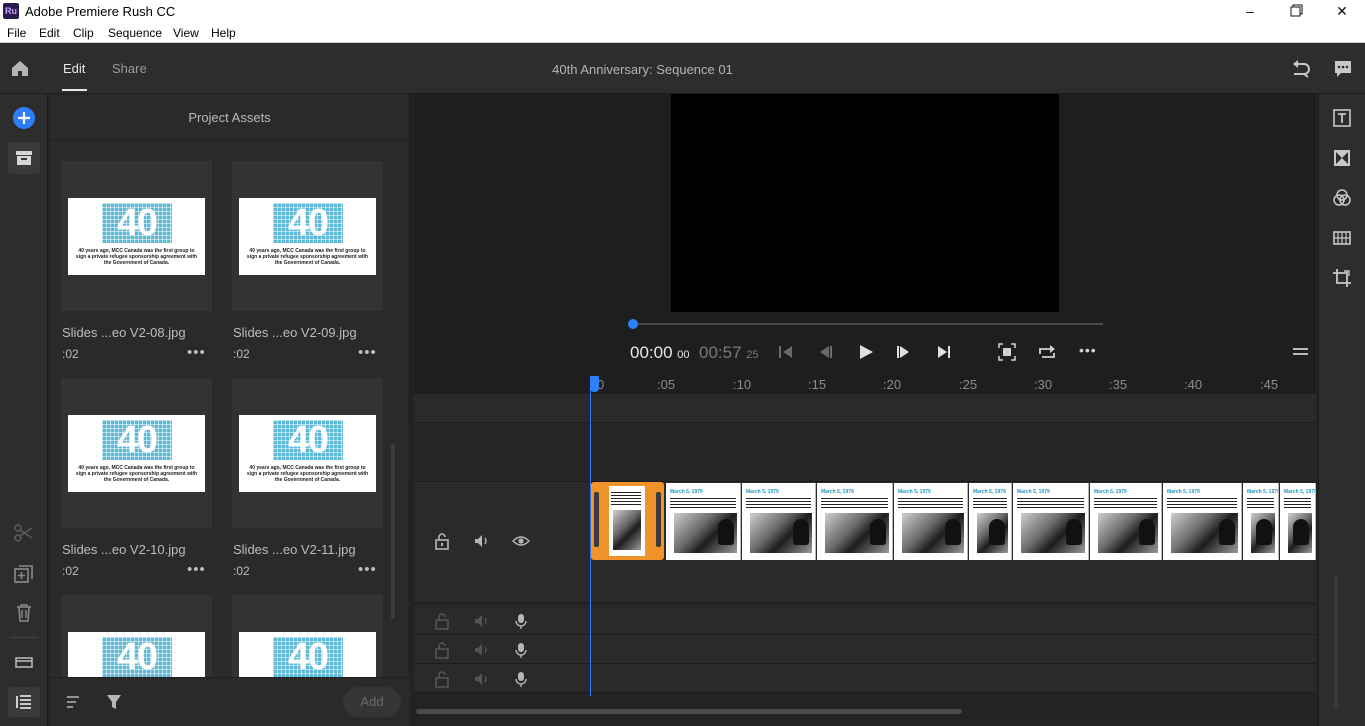 The width and height of the screenshot is (1365, 726). What do you see at coordinates (904, 352) in the screenshot?
I see `step-forward-icon` at bounding box center [904, 352].